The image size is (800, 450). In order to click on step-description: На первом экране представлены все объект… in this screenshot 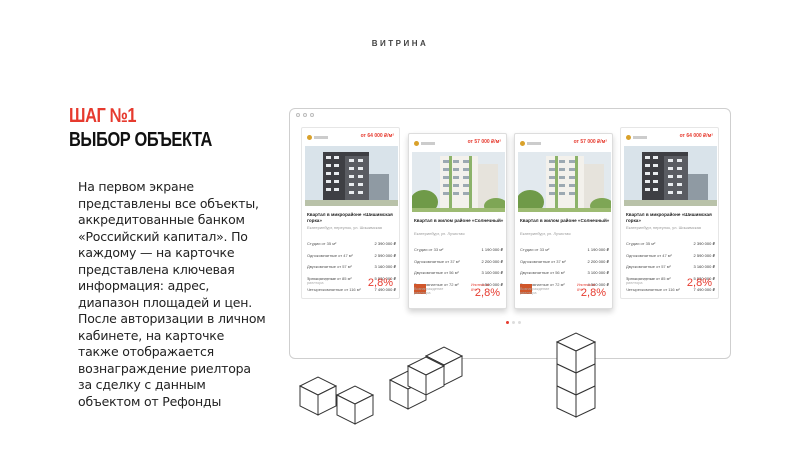, I will do `click(172, 294)`.